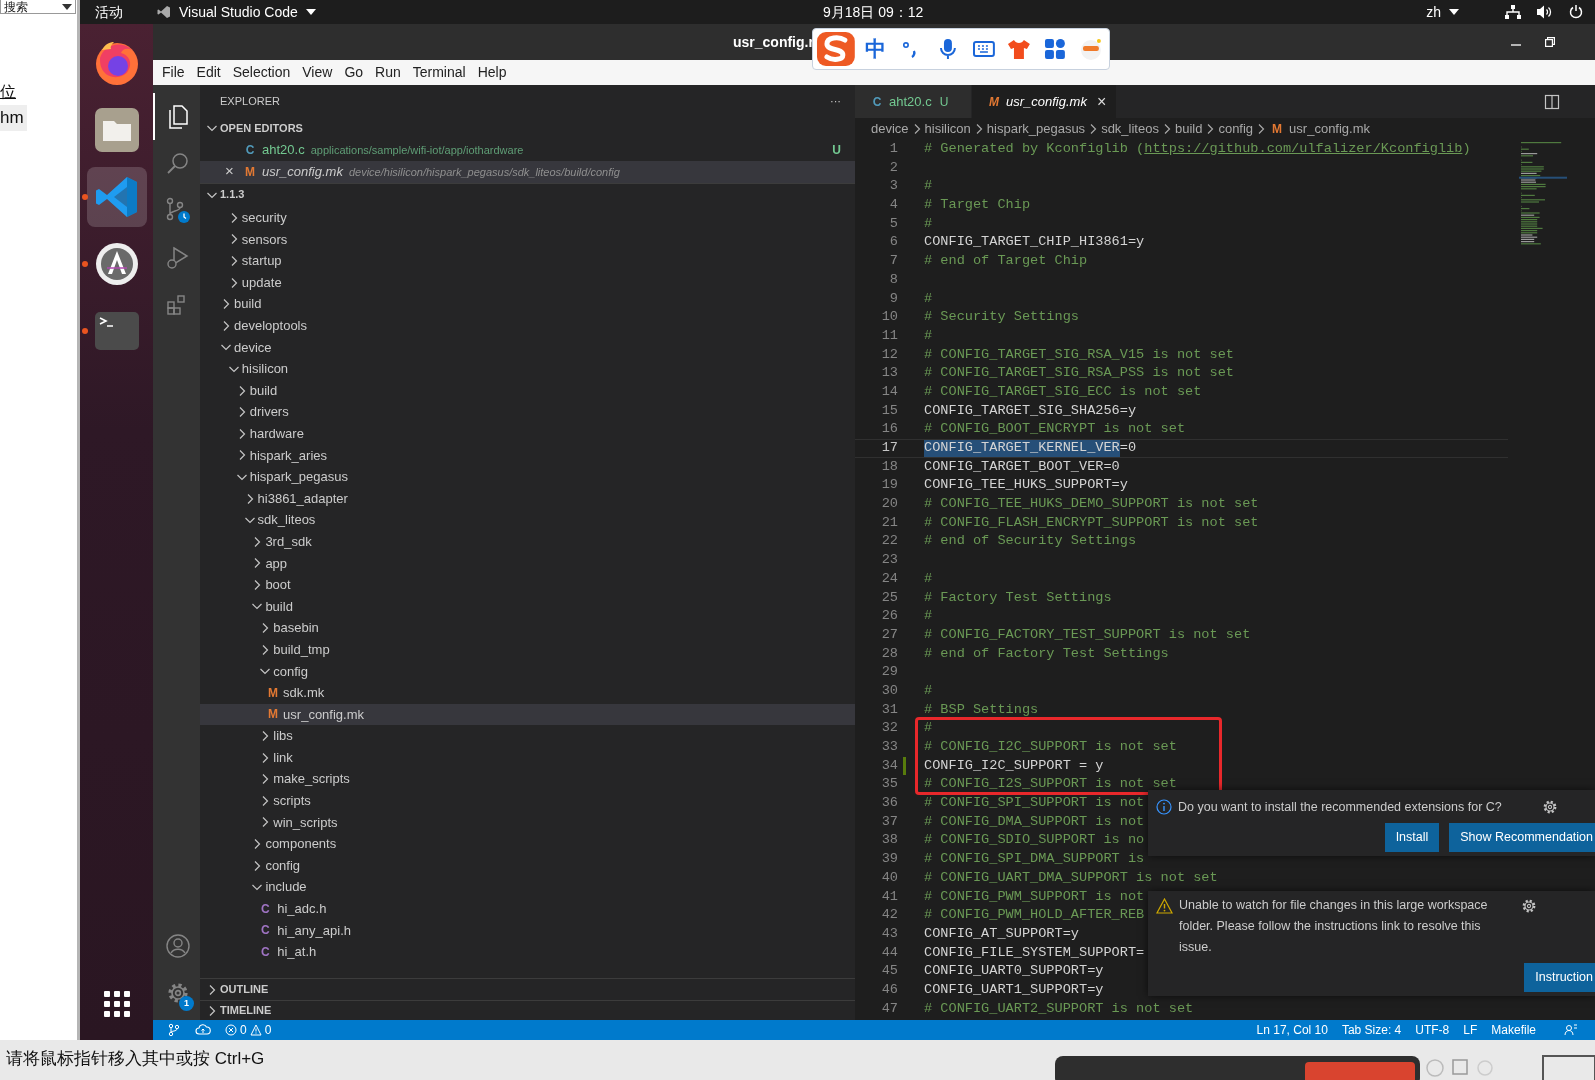 The image size is (1595, 1080). I want to click on activities-button: 活动, so click(109, 12).